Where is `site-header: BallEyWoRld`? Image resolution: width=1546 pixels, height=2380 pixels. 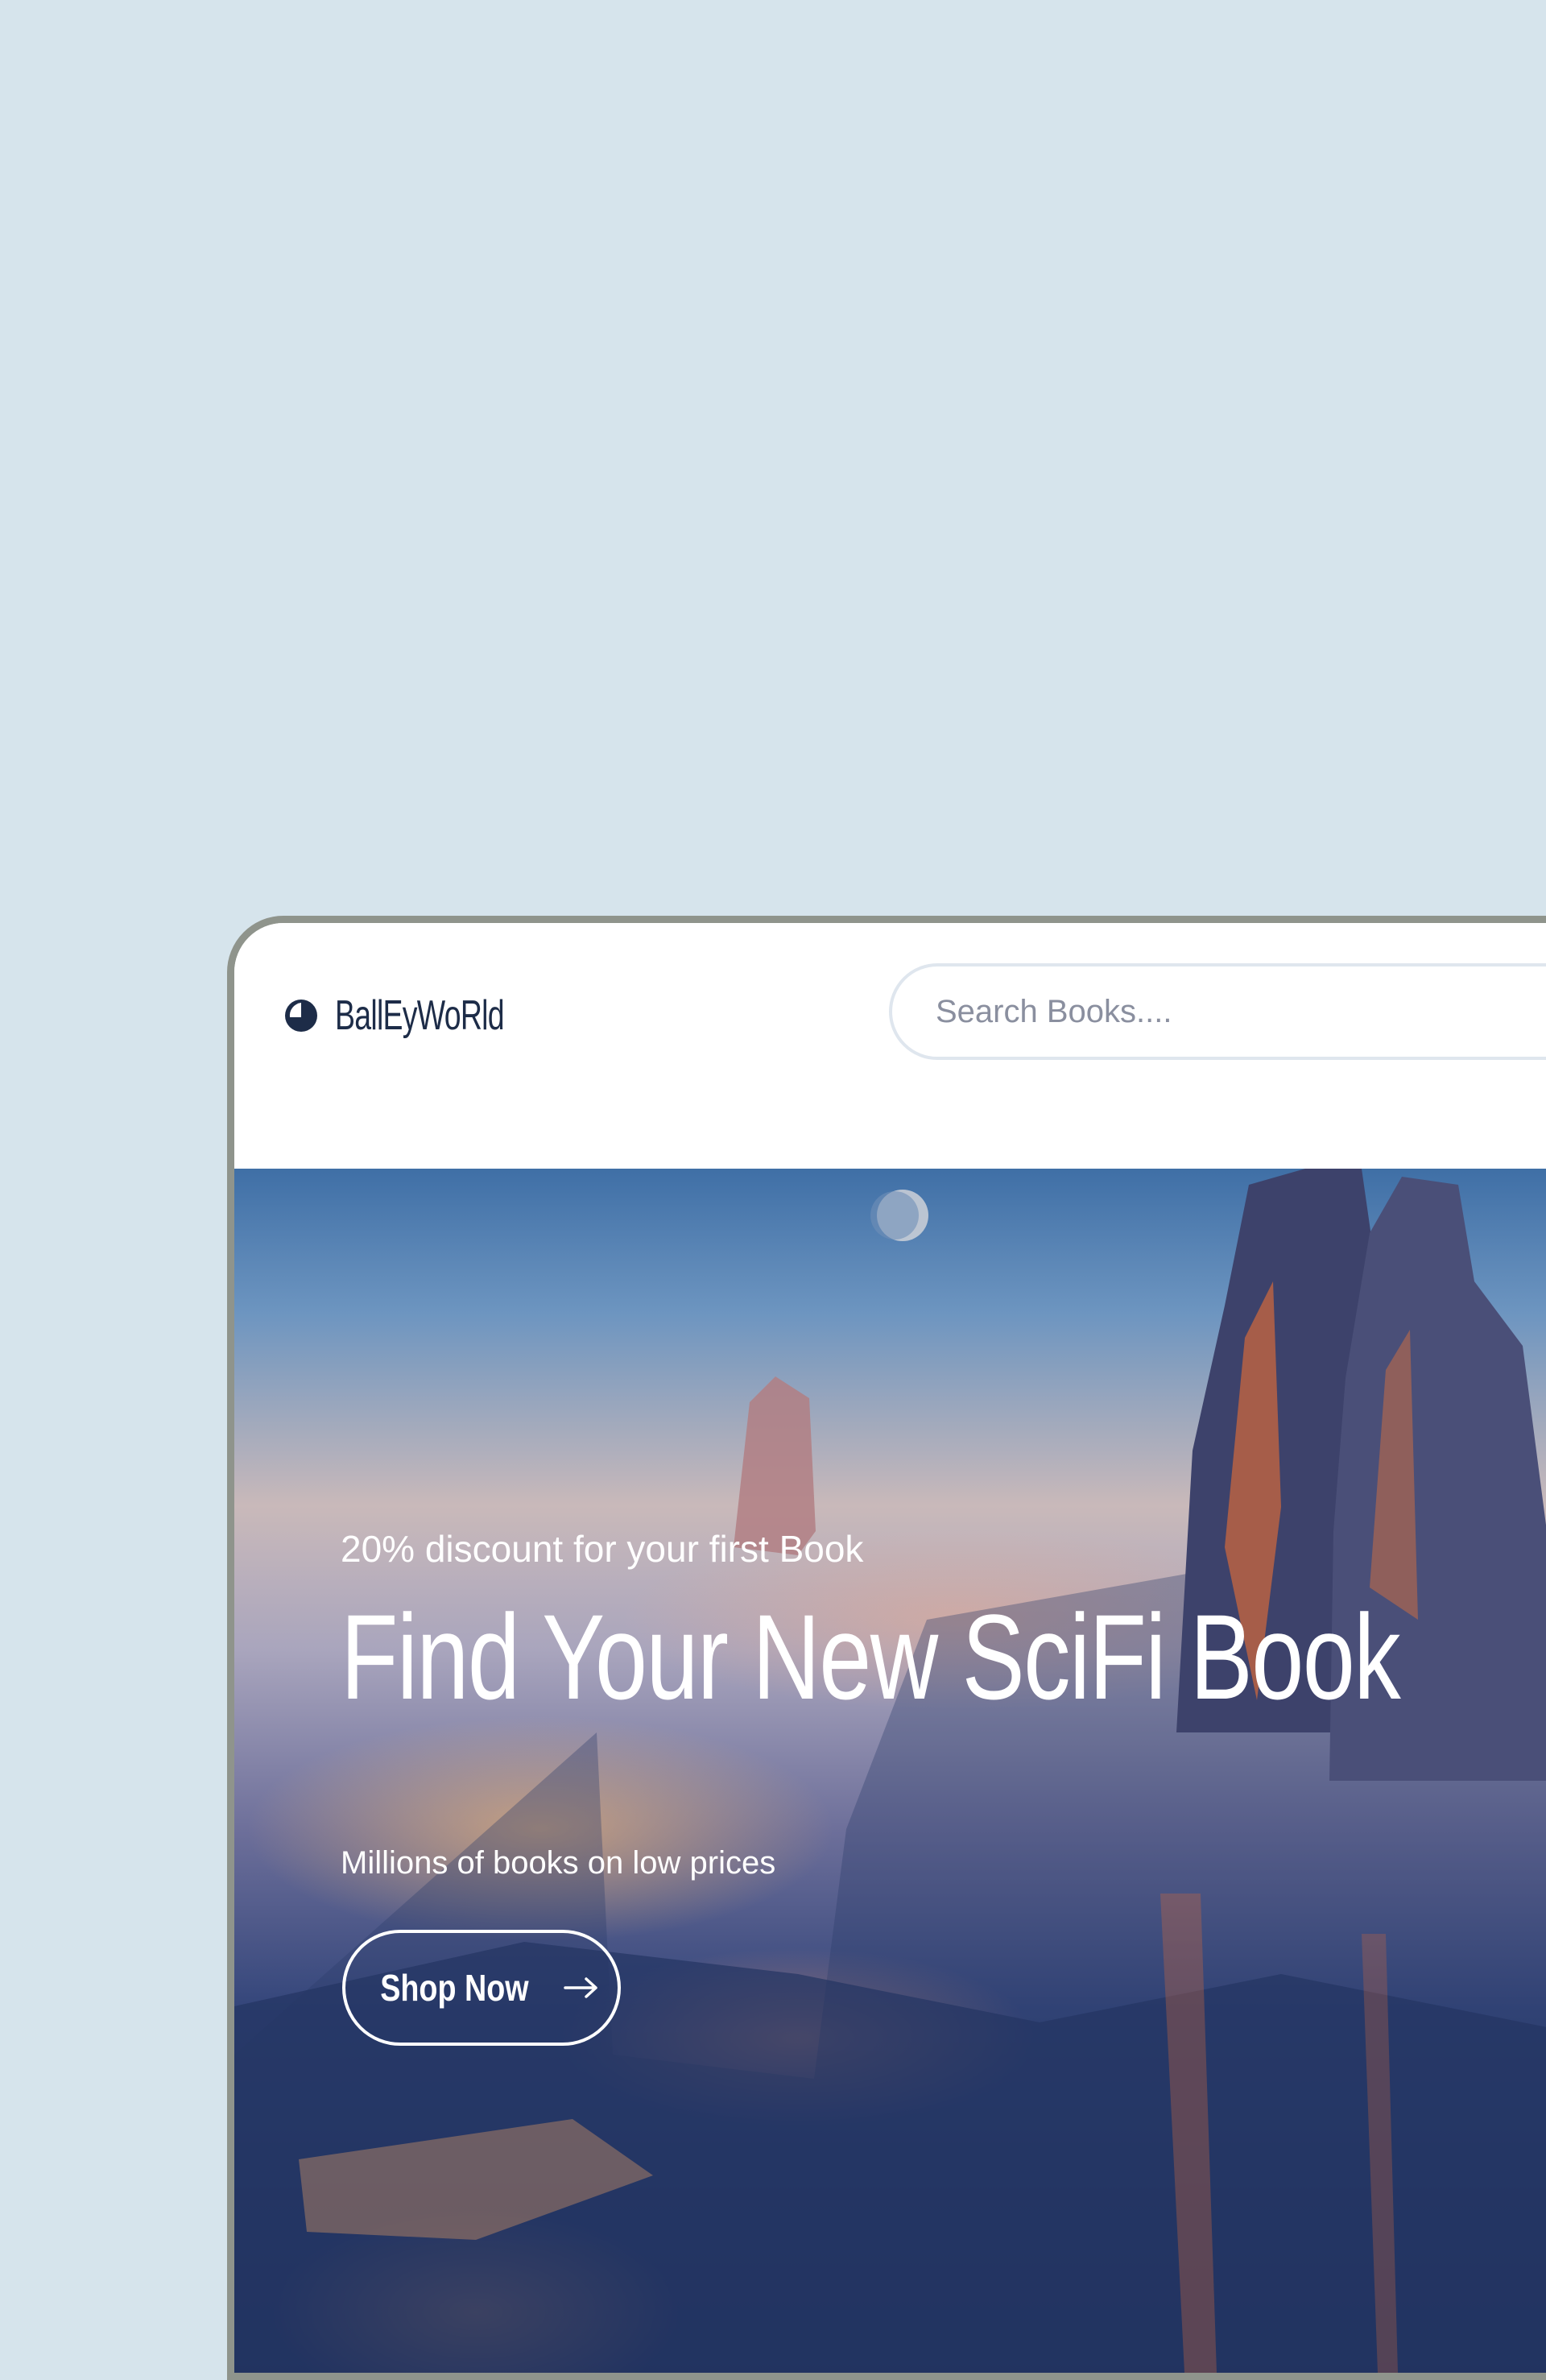 site-header: BallEyWoRld is located at coordinates (890, 1046).